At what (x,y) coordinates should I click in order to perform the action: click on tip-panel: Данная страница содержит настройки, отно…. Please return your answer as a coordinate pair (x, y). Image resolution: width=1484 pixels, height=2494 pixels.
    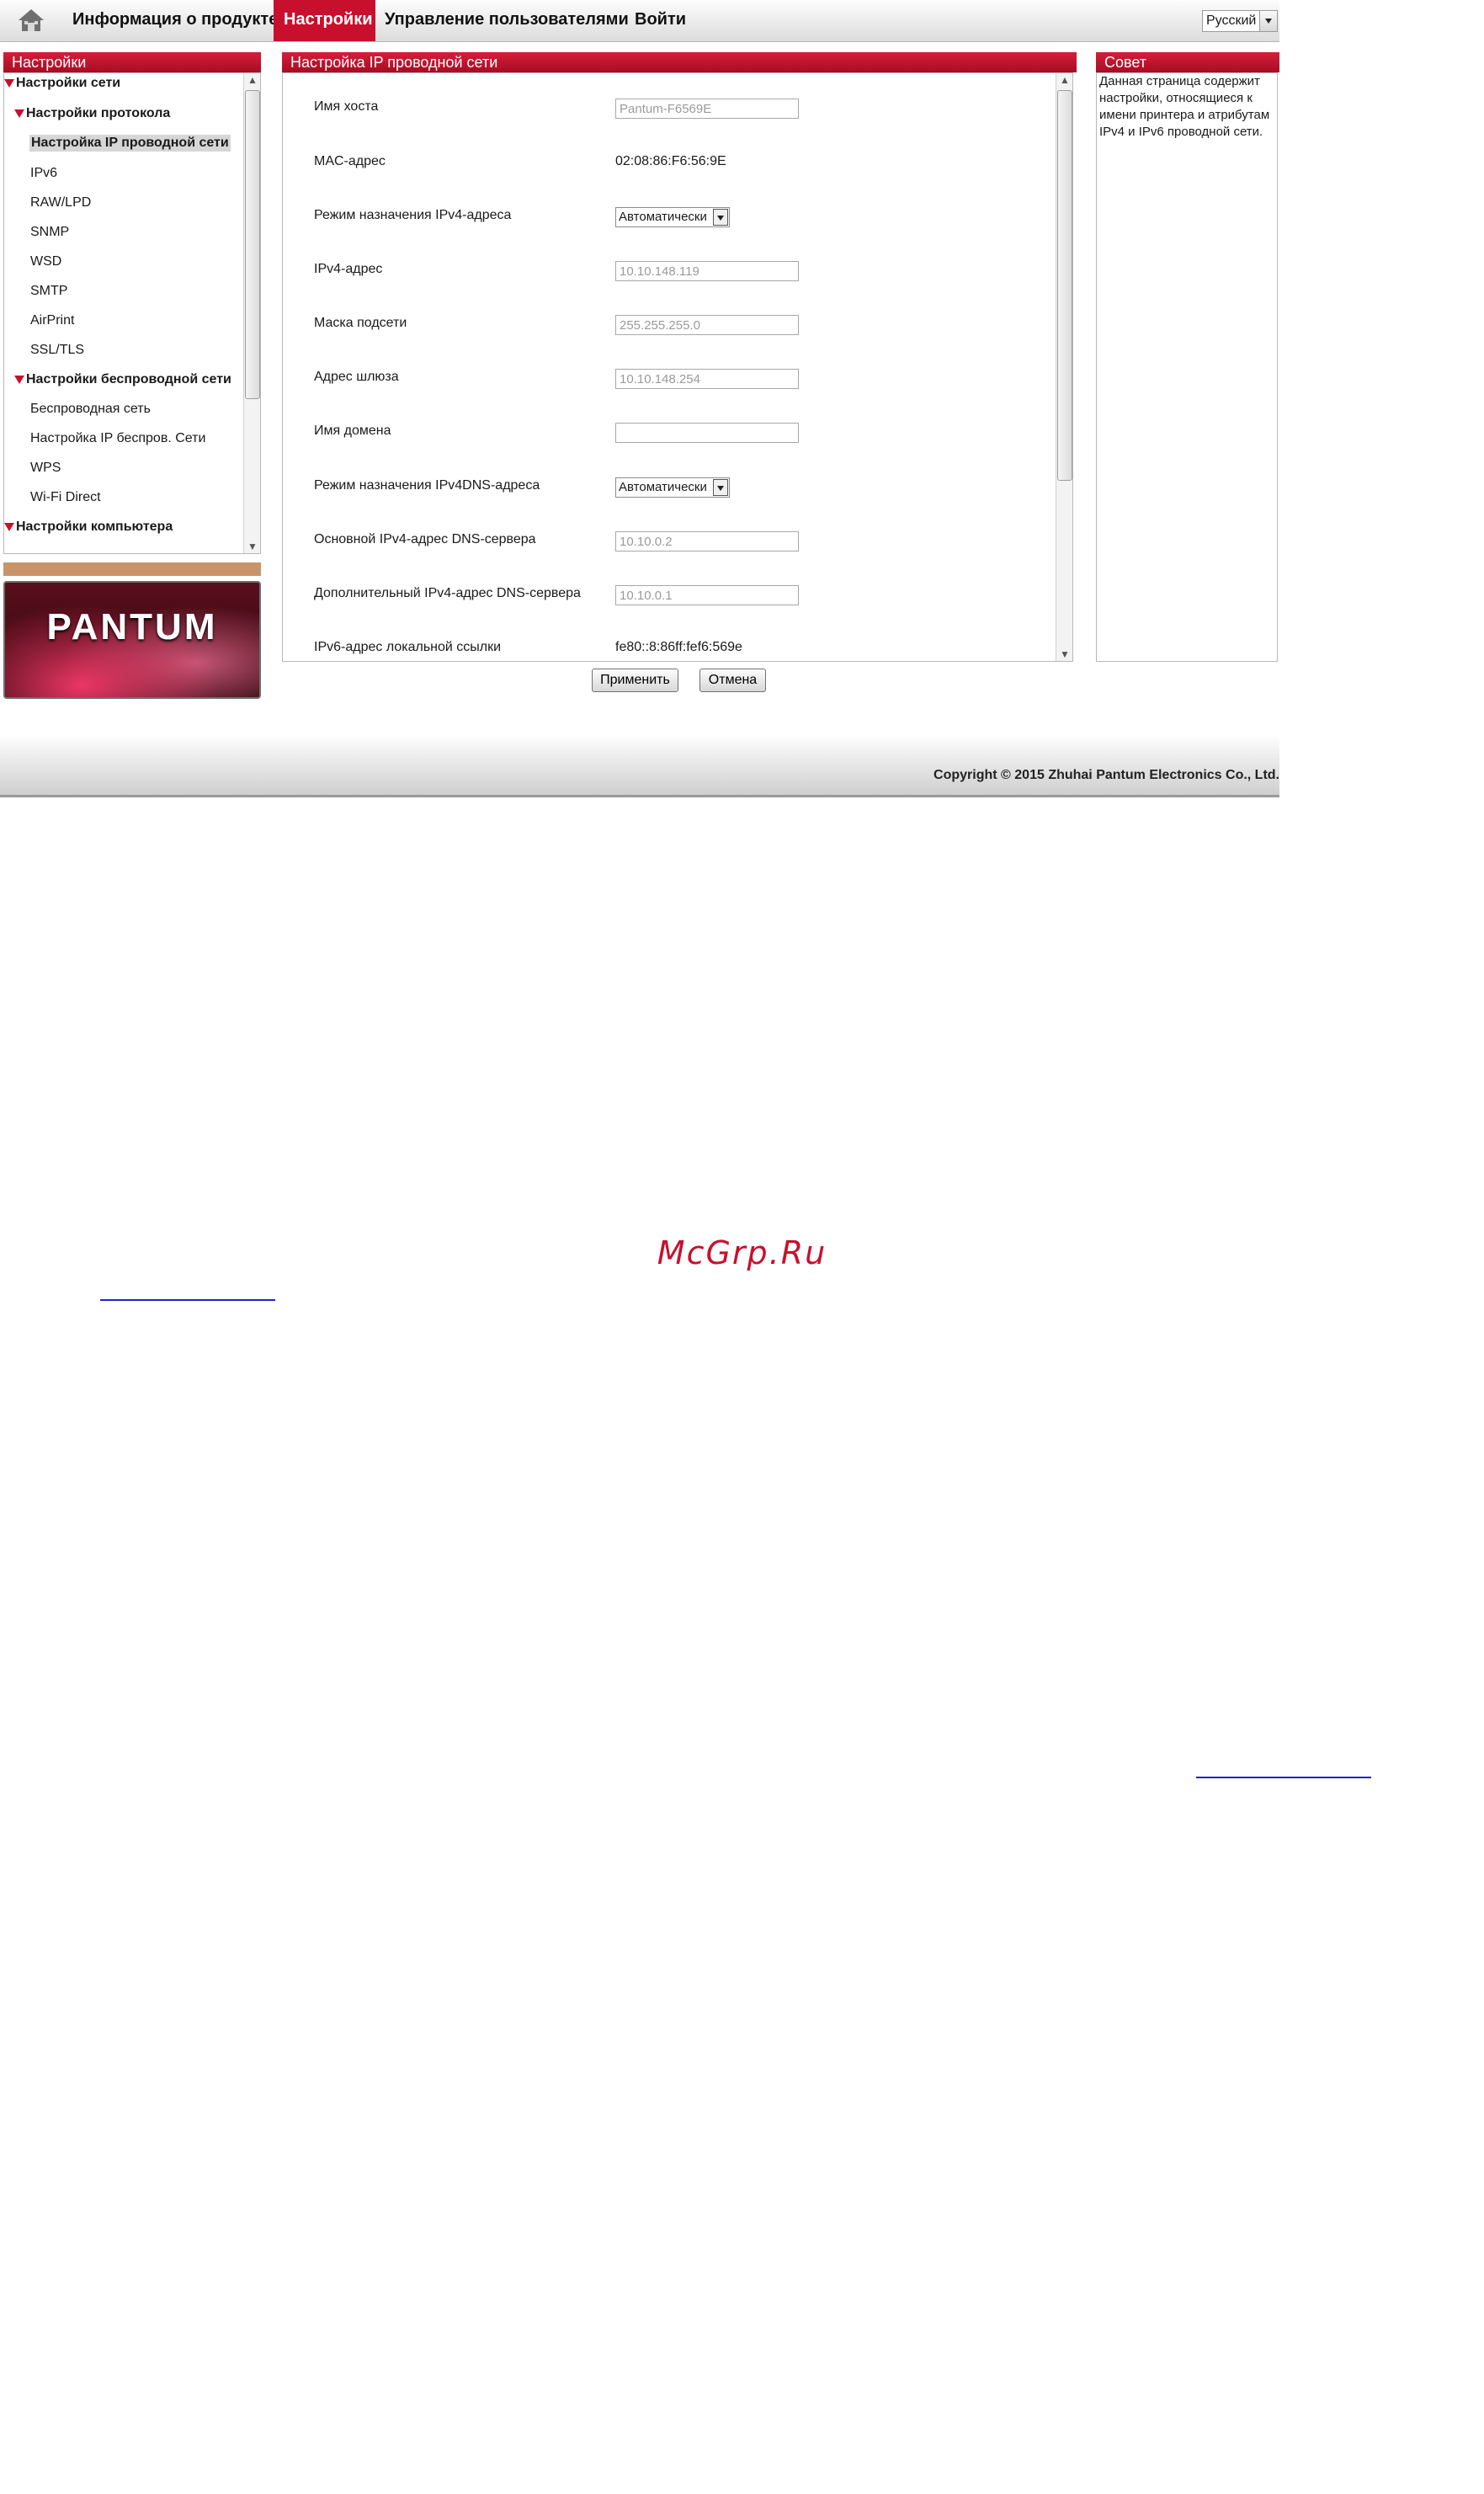
    Looking at the image, I should click on (1187, 367).